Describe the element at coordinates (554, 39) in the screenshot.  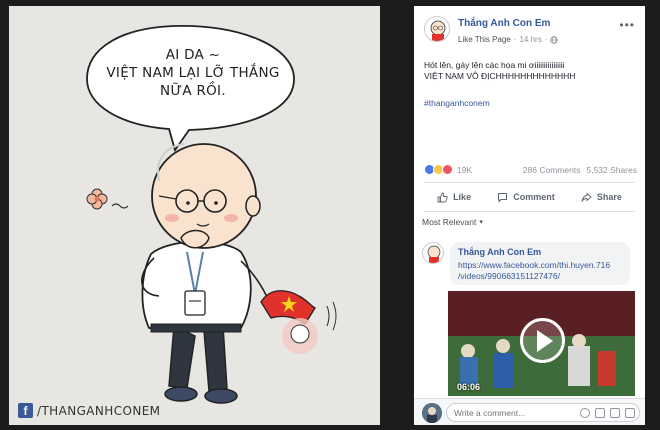
I see `globe-icon` at that location.